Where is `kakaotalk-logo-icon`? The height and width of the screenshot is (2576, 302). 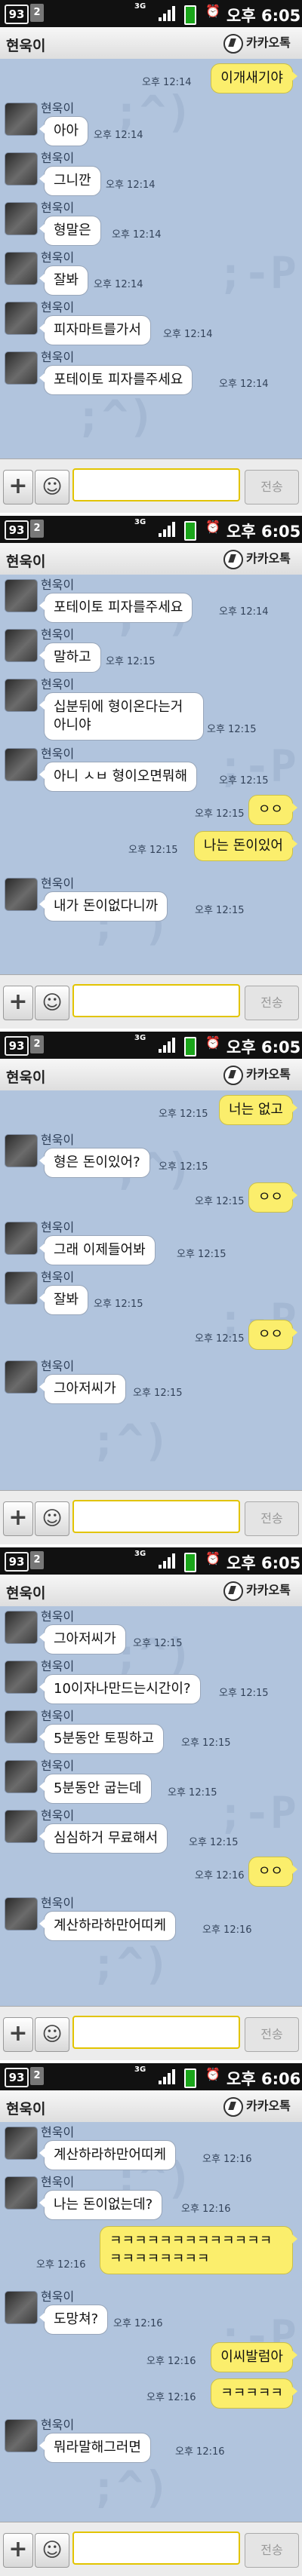
kakaotalk-logo-icon is located at coordinates (233, 1591).